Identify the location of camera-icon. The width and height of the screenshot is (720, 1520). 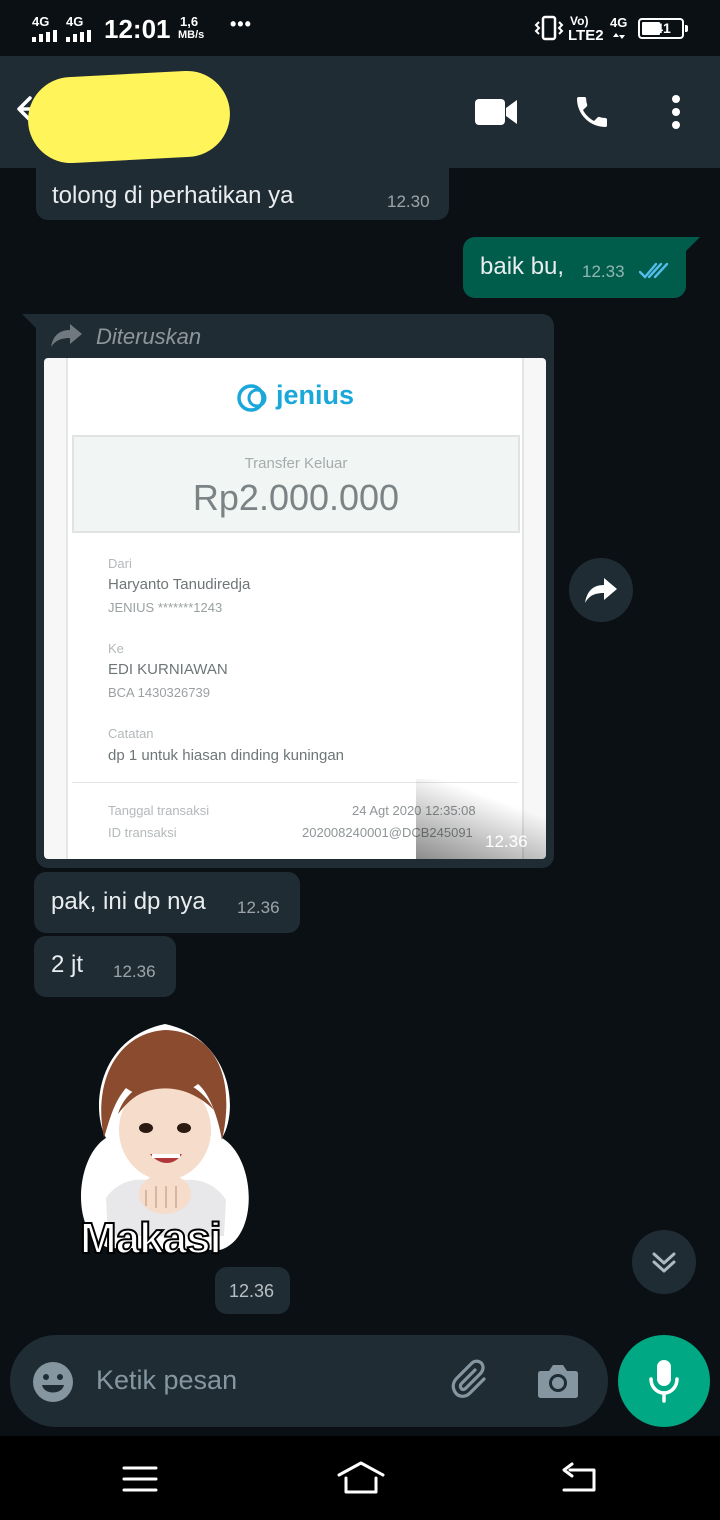
(558, 1380).